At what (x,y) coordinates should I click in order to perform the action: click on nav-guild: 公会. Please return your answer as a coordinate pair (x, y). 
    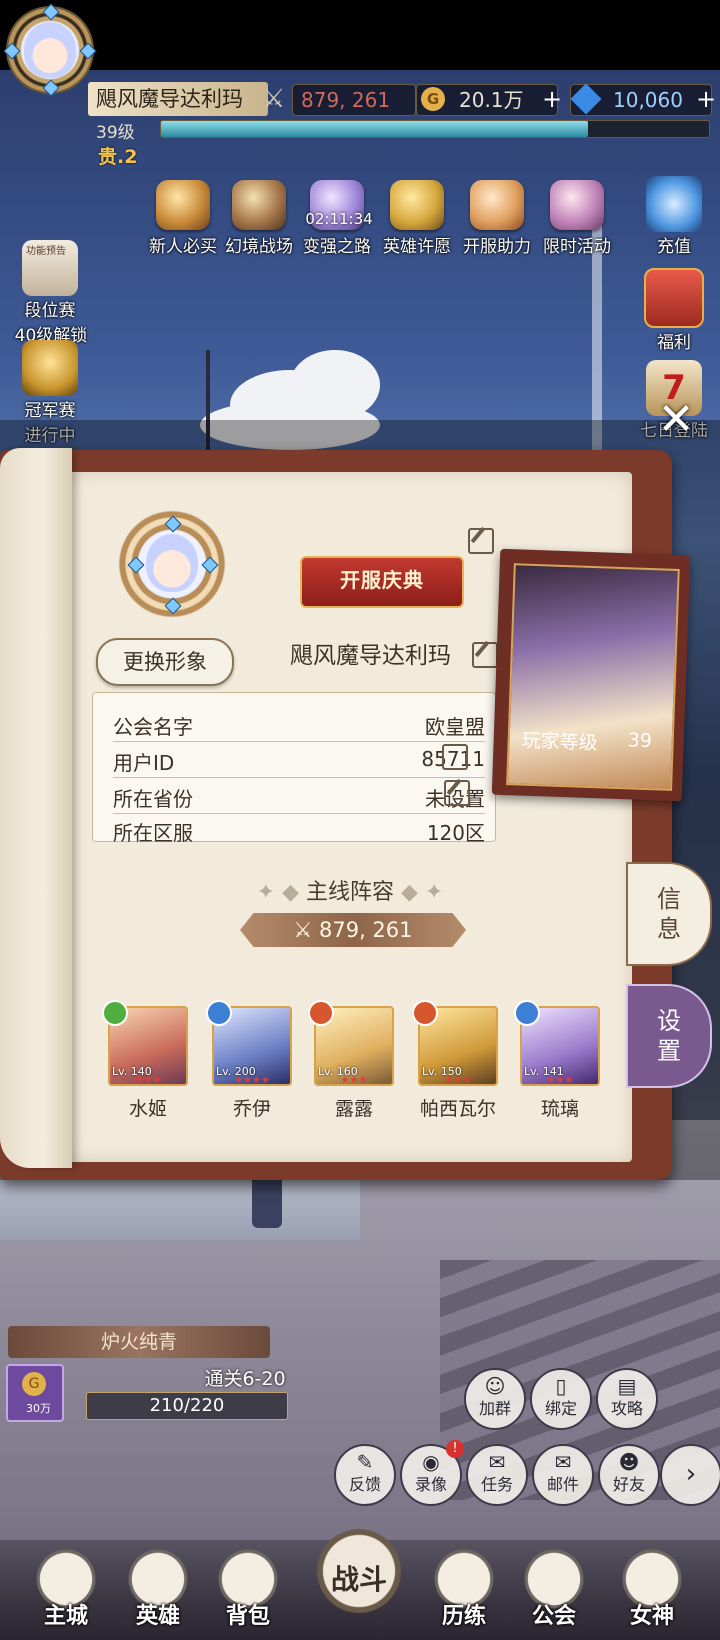
    Looking at the image, I should click on (554, 1591).